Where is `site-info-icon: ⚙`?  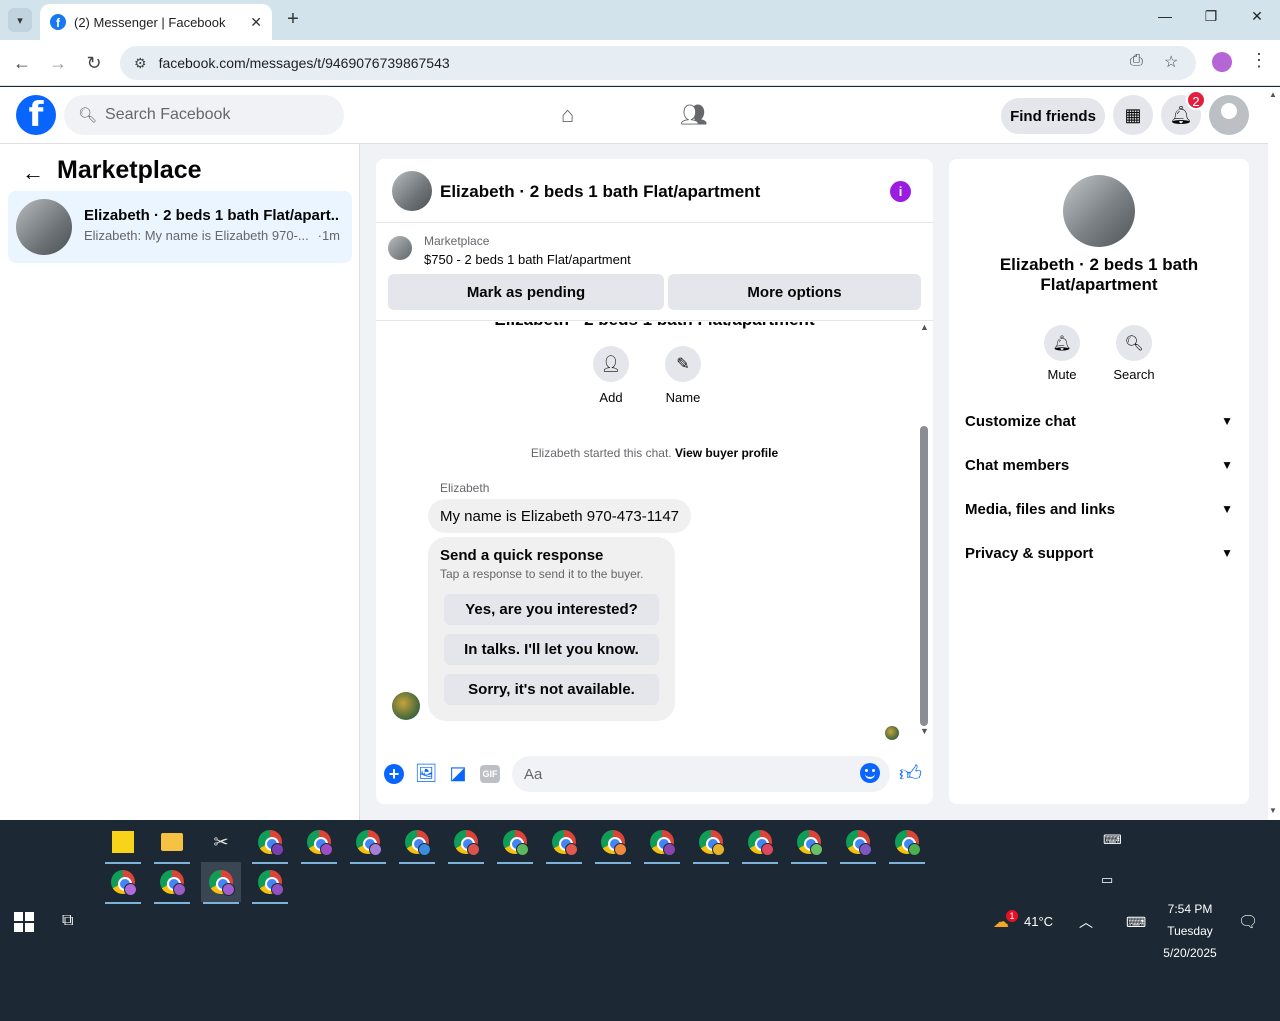
site-info-icon: ⚙ is located at coordinates (140, 63).